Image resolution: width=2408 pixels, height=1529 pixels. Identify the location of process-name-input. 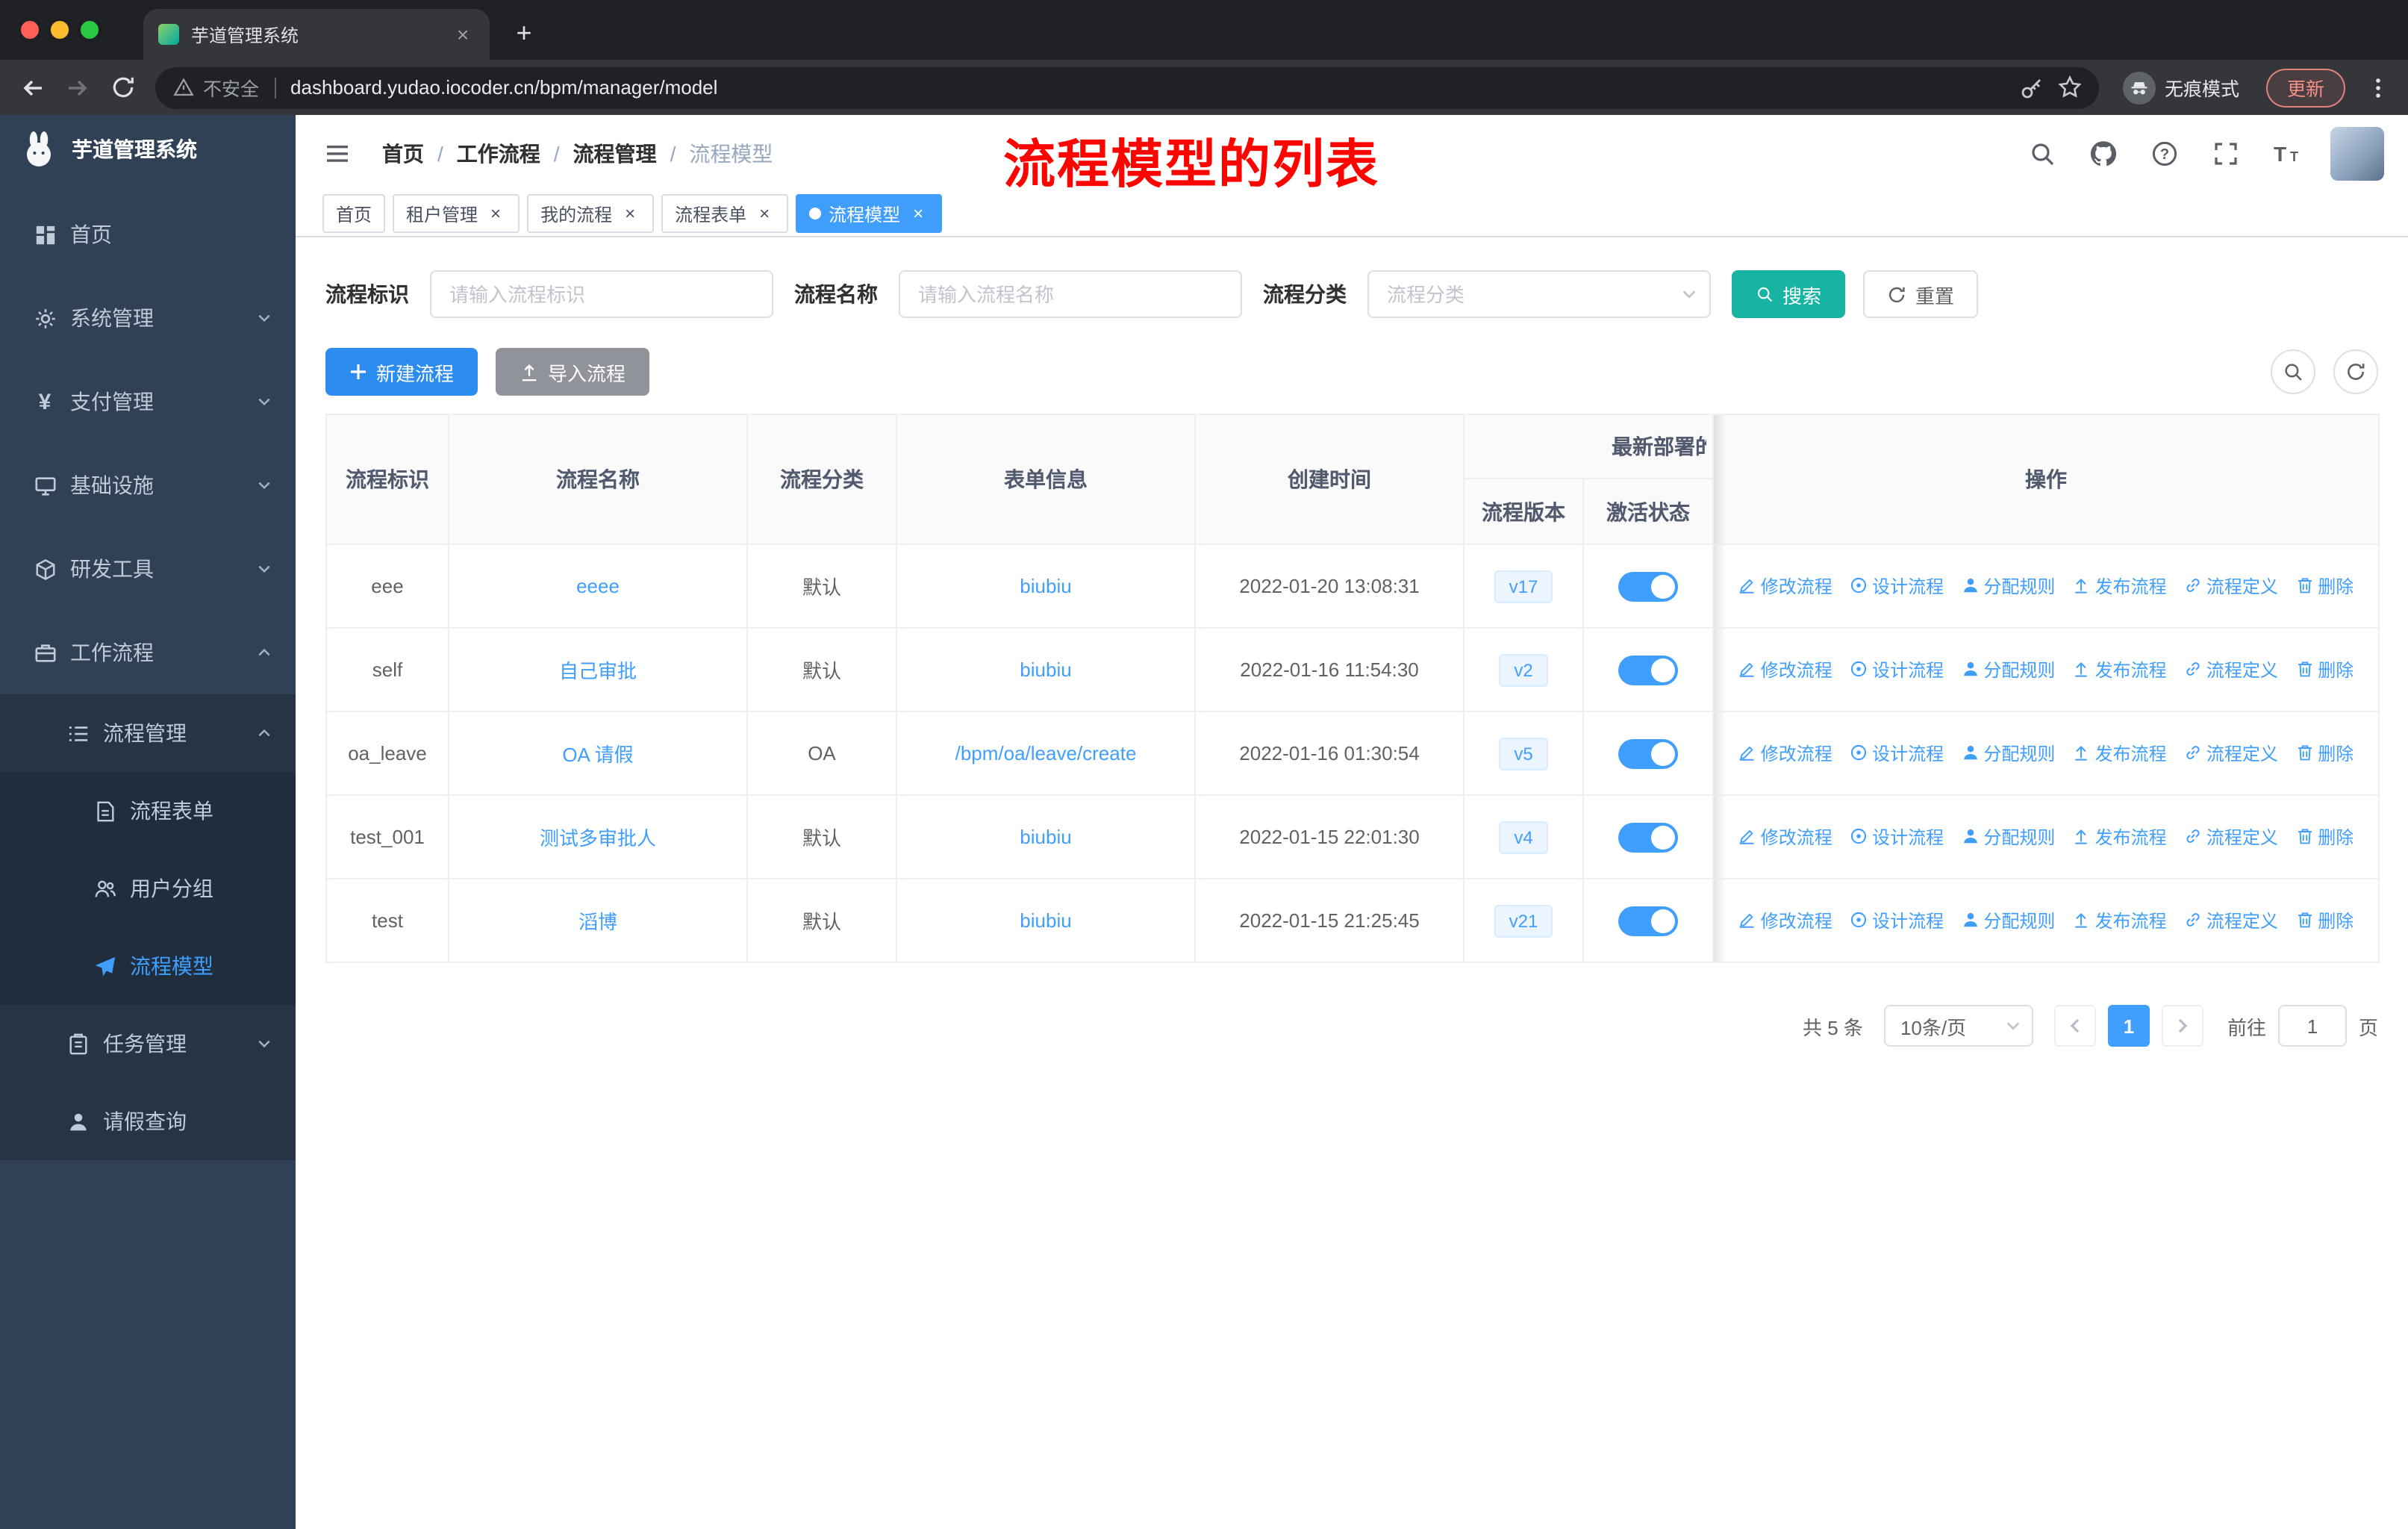
(1070, 294).